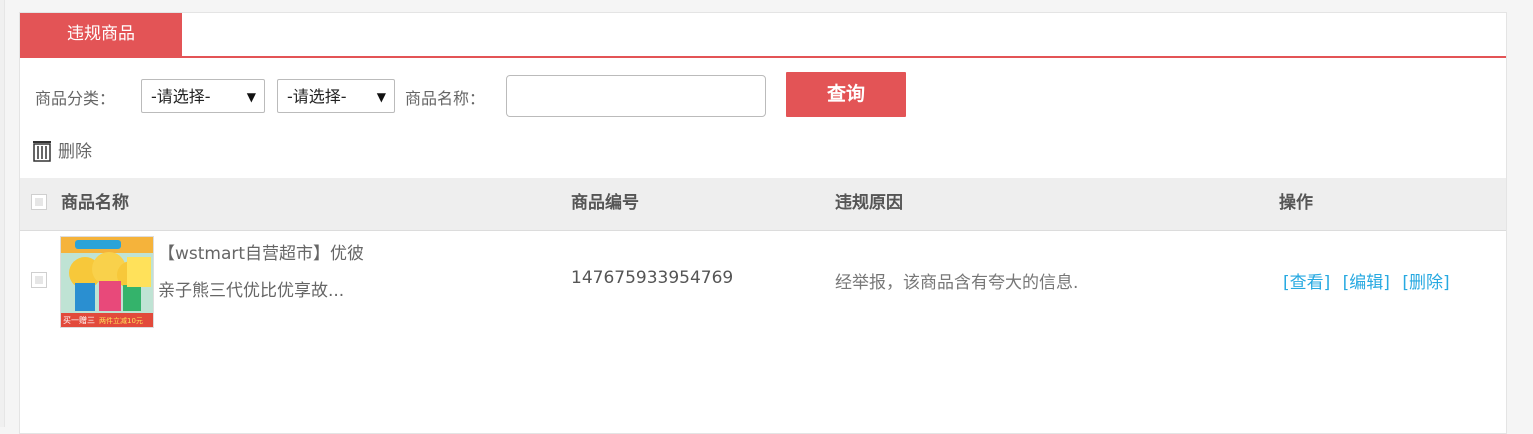  I want to click on product-image: 买一赠三 两件立减10元, so click(107, 282).